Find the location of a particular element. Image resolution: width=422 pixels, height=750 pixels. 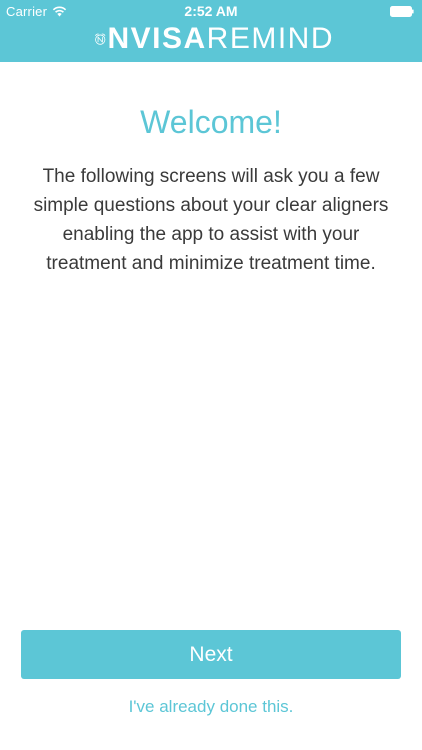

top-bar: Carrier 2:52 AM NVISAREMIND is located at coordinates (211, 31).